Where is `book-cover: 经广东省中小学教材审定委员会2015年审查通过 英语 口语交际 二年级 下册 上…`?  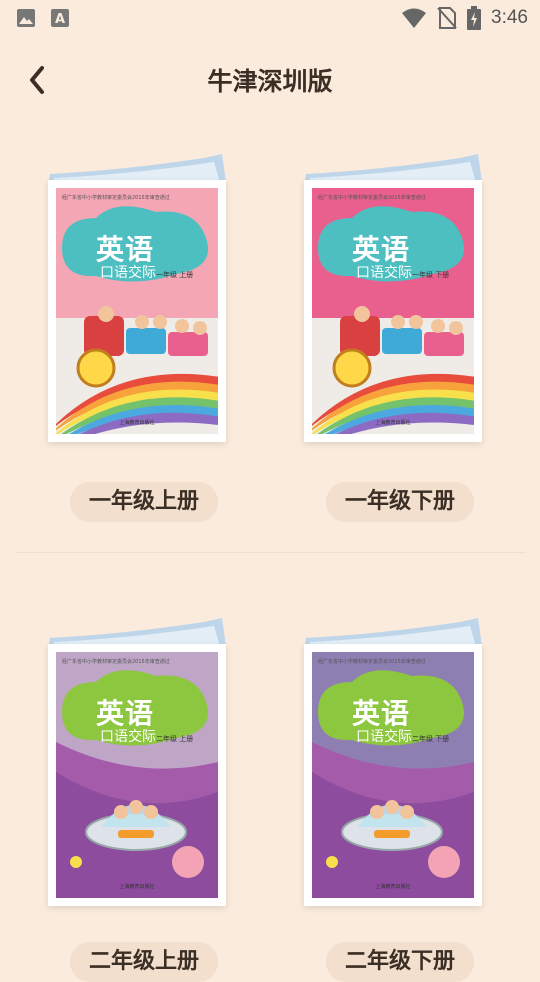 book-cover: 经广东省中小学教材审定委员会2015年审查通过 英语 口语交际 二年级 下册 上… is located at coordinates (394, 766).